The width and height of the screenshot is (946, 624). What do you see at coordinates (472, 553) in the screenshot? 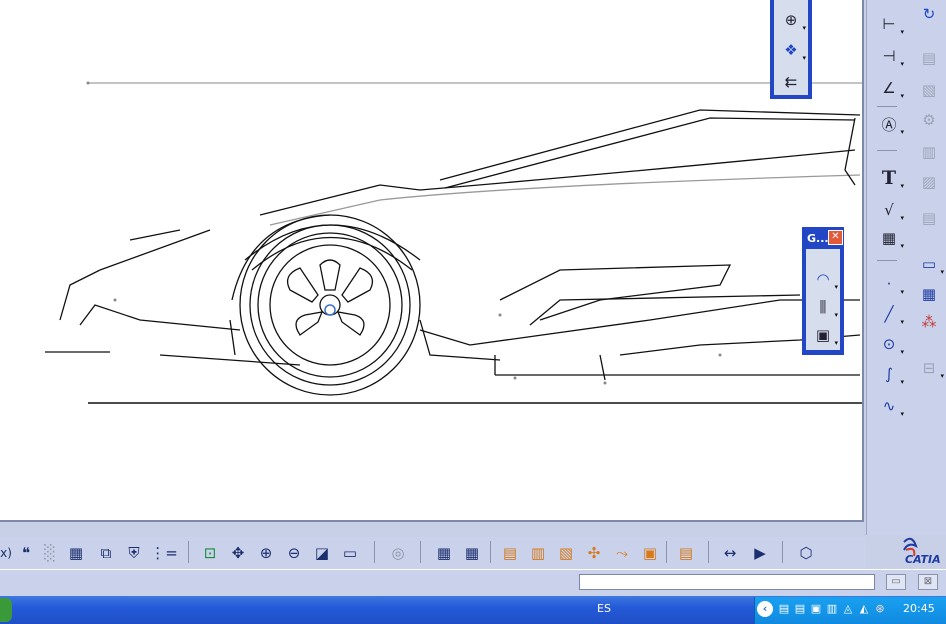
I see `snap-grid-icon: ▦` at bounding box center [472, 553].